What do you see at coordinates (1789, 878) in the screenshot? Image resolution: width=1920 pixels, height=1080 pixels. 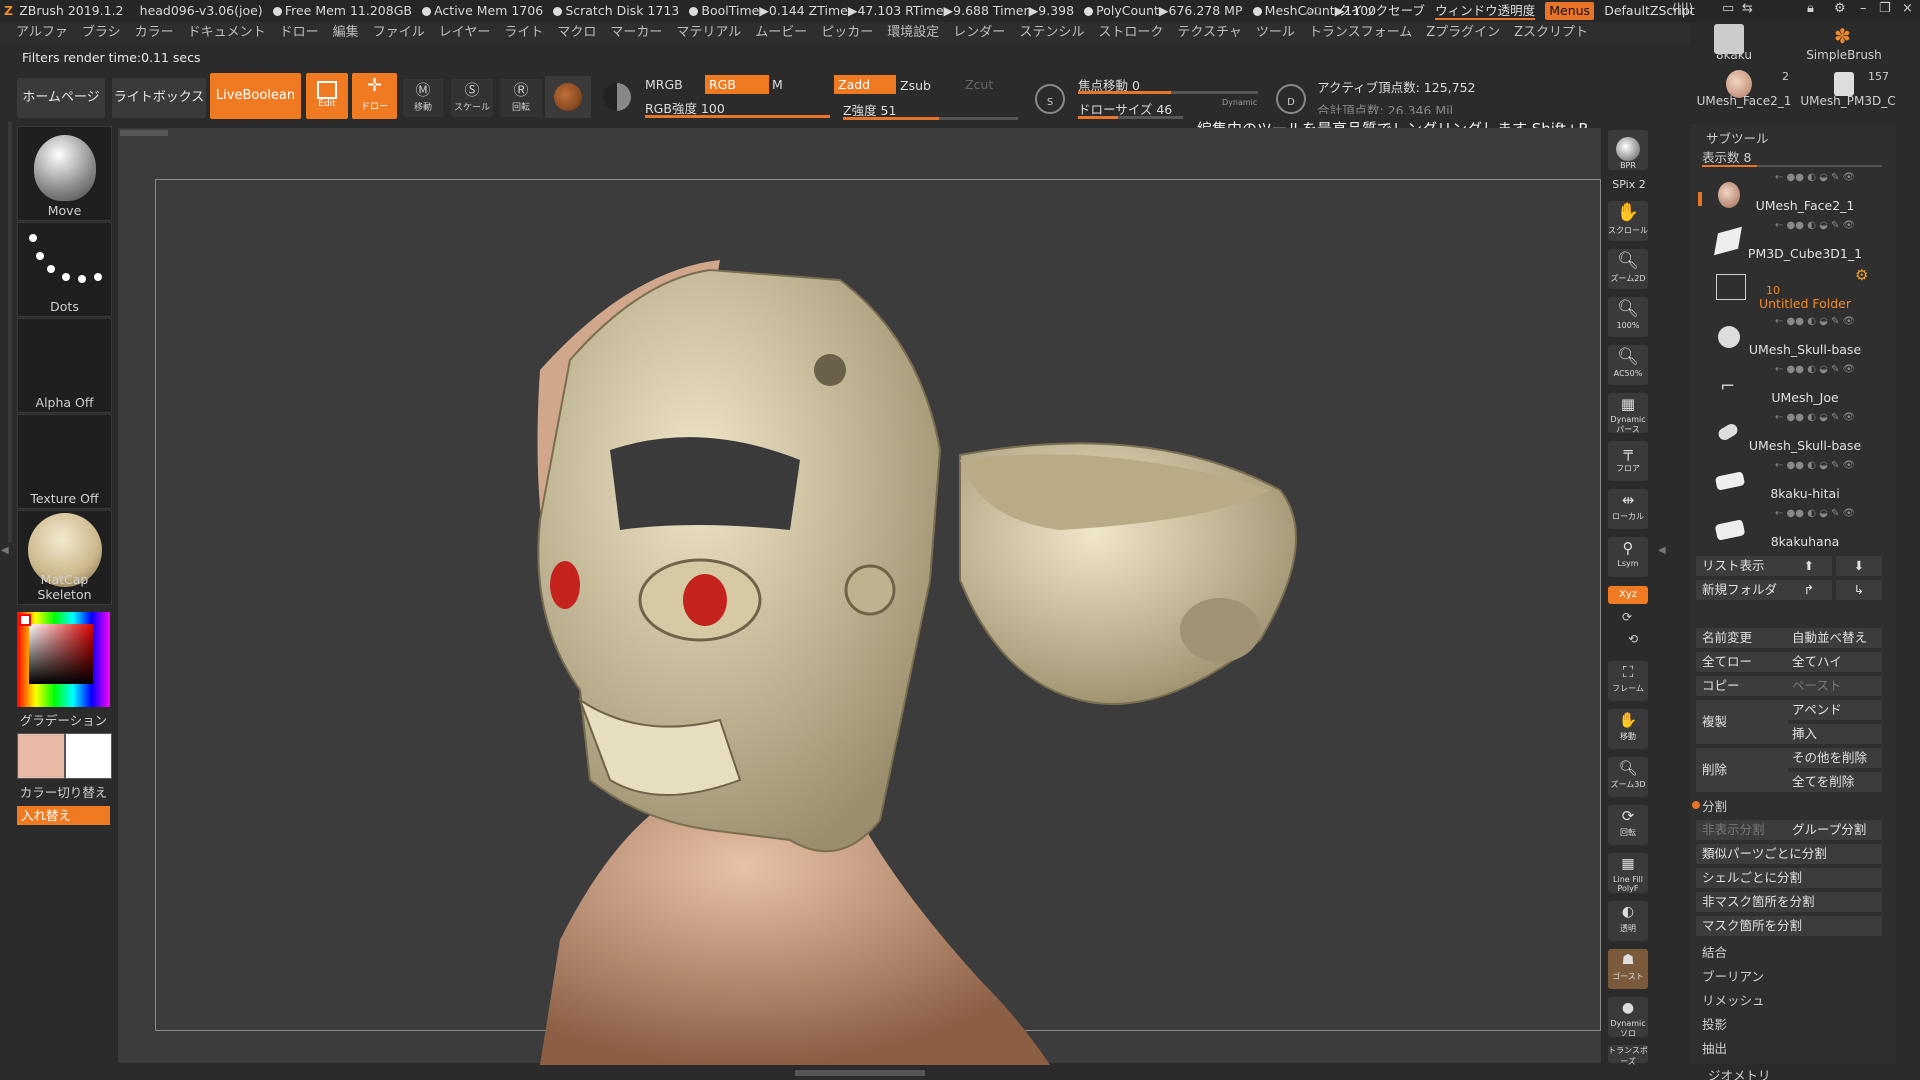 I see `split-shells-button: シェルごとに分割` at bounding box center [1789, 878].